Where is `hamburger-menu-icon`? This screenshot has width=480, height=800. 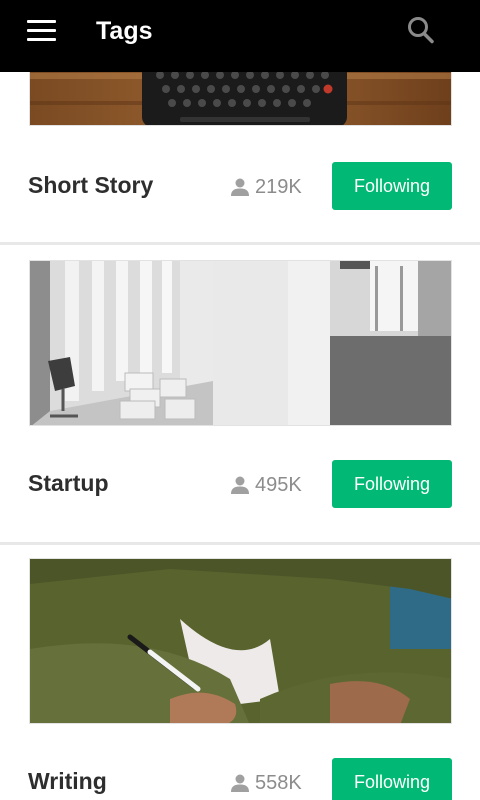 hamburger-menu-icon is located at coordinates (41, 21).